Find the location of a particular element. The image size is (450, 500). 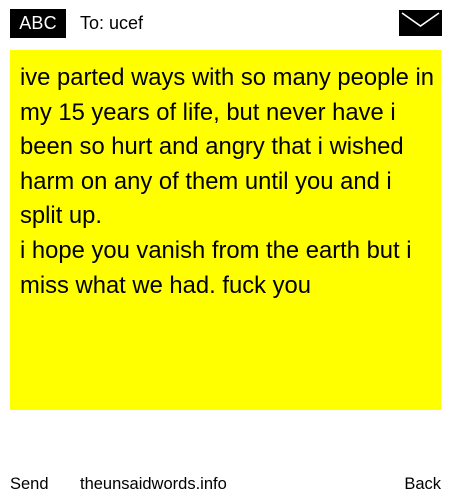

softkey-bar: Send theunsaidwords.info Back is located at coordinates (225, 484).